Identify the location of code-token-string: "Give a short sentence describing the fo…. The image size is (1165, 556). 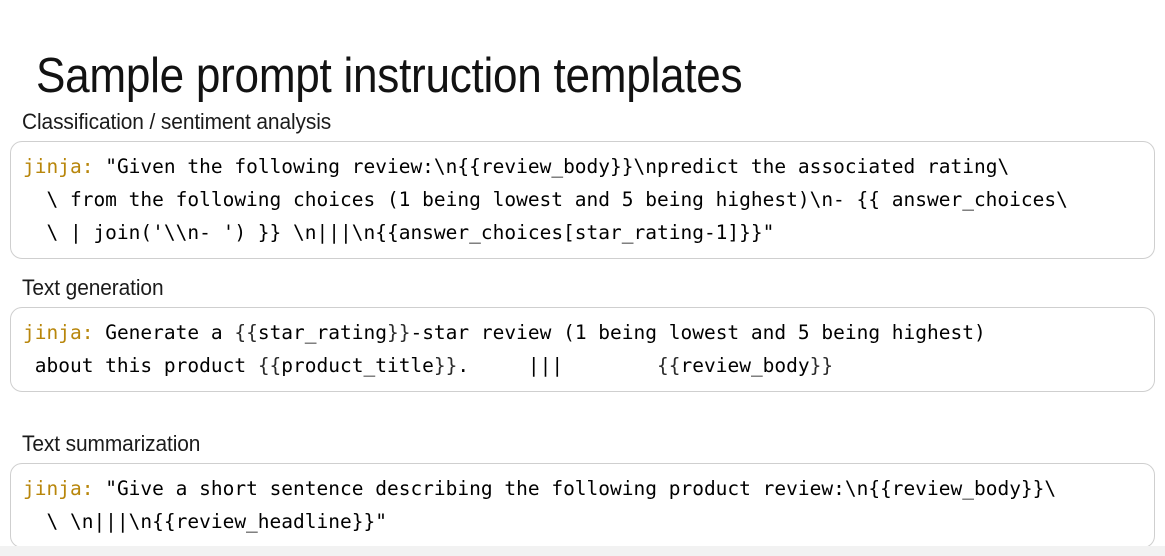
(487, 488).